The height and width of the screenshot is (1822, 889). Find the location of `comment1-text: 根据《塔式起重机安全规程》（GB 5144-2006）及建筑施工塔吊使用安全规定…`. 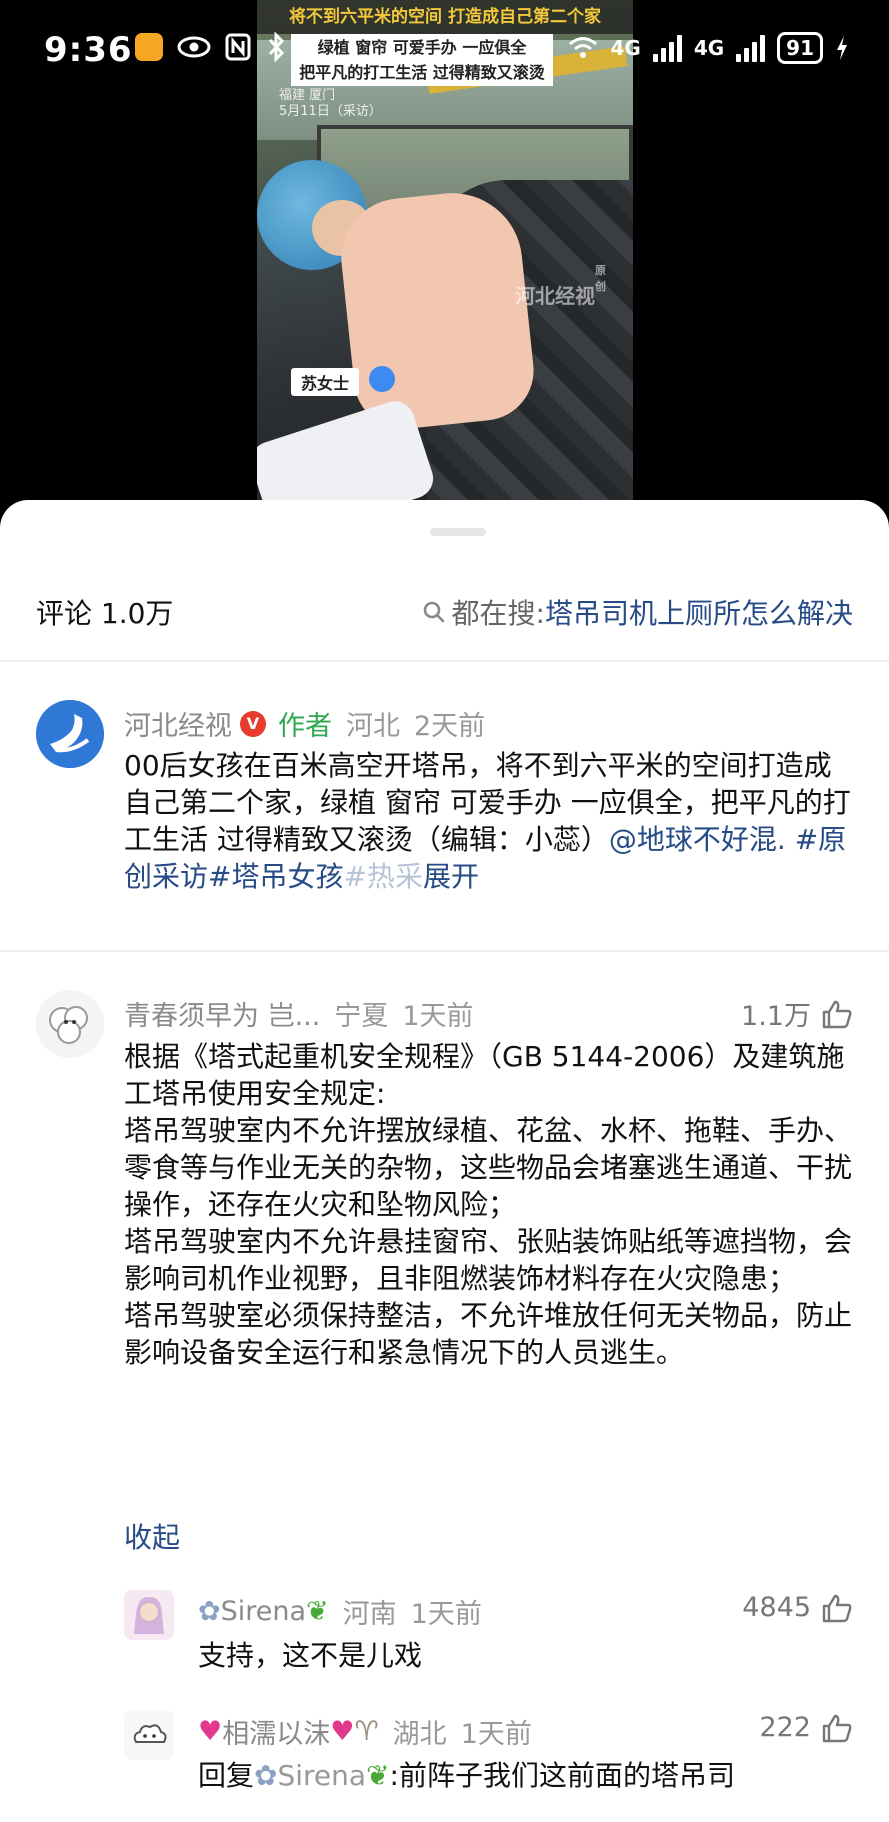

comment1-text: 根据《塔式起重机安全规程》（GB 5144-2006）及建筑施工塔吊使用安全规定… is located at coordinates (488, 1204).